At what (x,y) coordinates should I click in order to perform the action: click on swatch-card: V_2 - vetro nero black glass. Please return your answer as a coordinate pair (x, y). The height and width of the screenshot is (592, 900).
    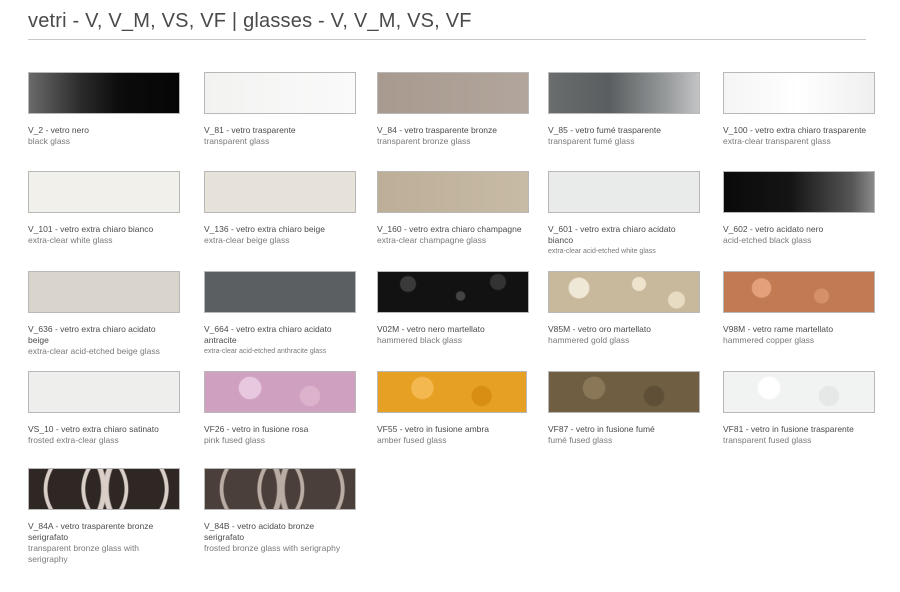
    Looking at the image, I should click on (108, 109).